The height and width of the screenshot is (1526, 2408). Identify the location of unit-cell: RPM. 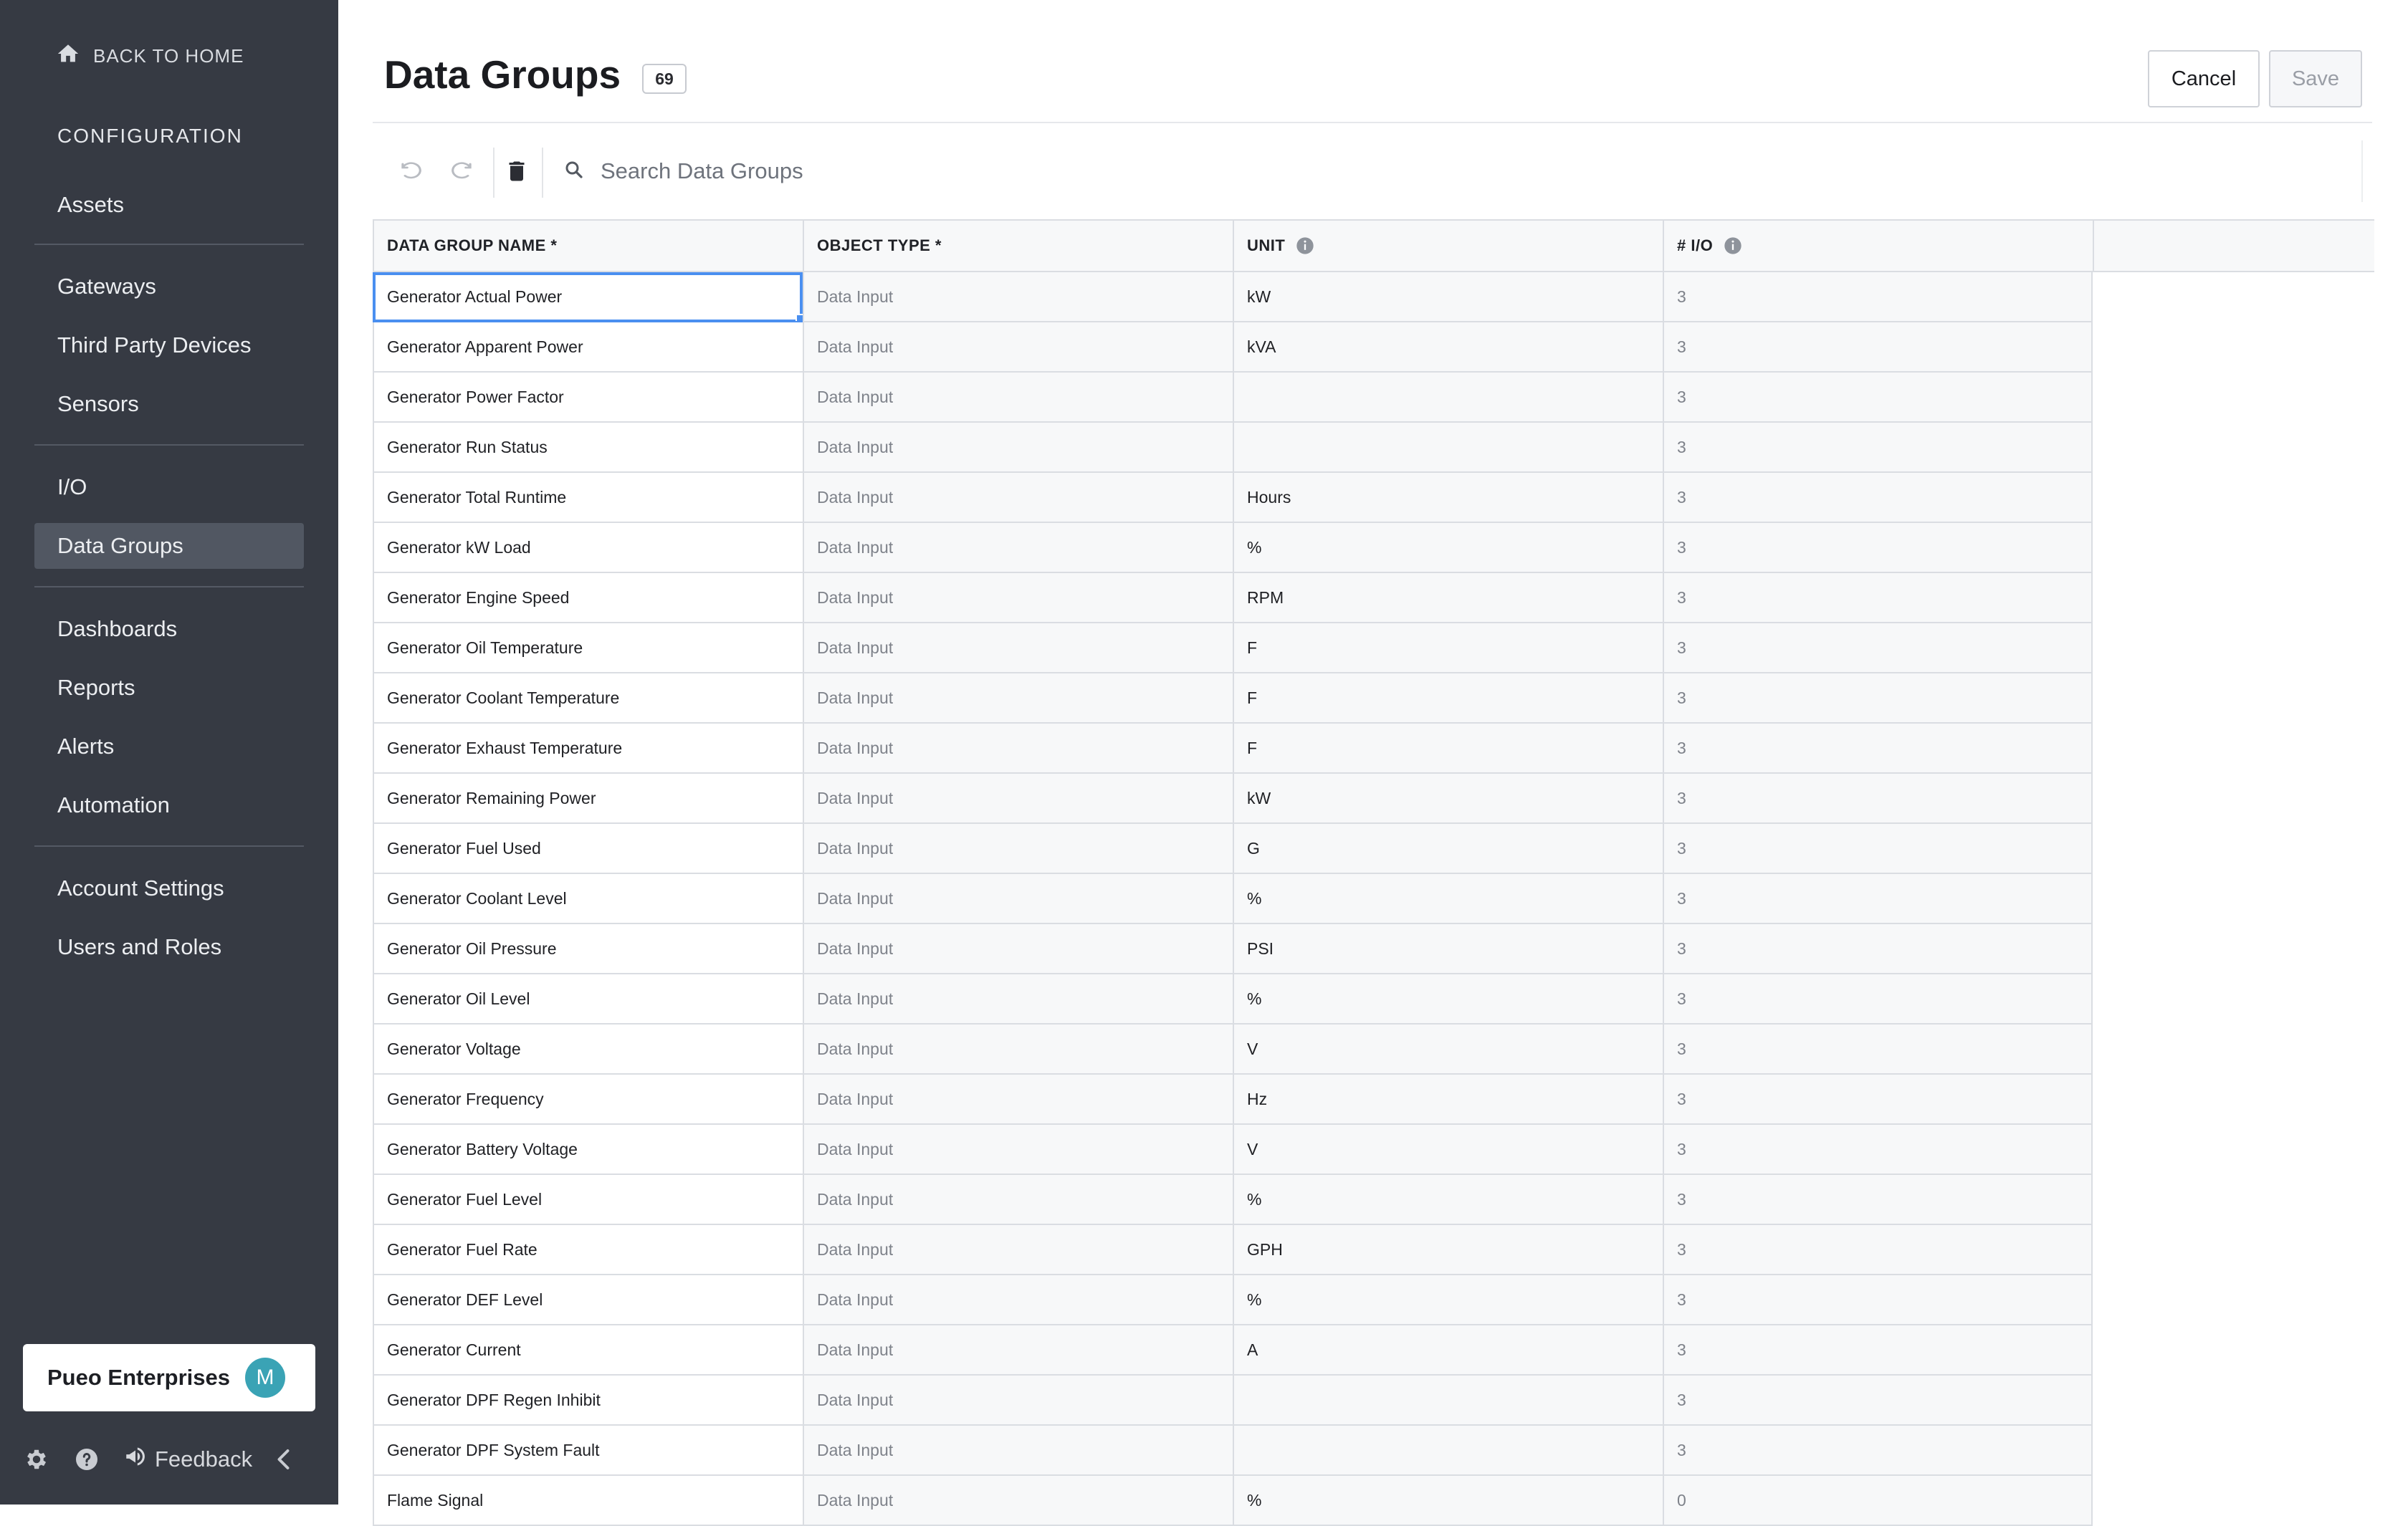
(1448, 598).